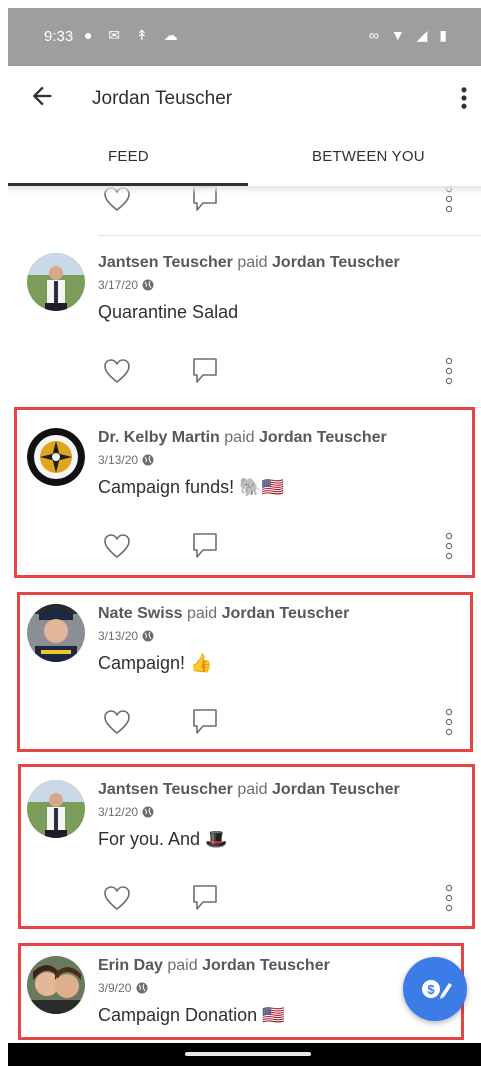 This screenshot has height=1066, width=481. What do you see at coordinates (128, 156) in the screenshot?
I see `tab-feed: FEED` at bounding box center [128, 156].